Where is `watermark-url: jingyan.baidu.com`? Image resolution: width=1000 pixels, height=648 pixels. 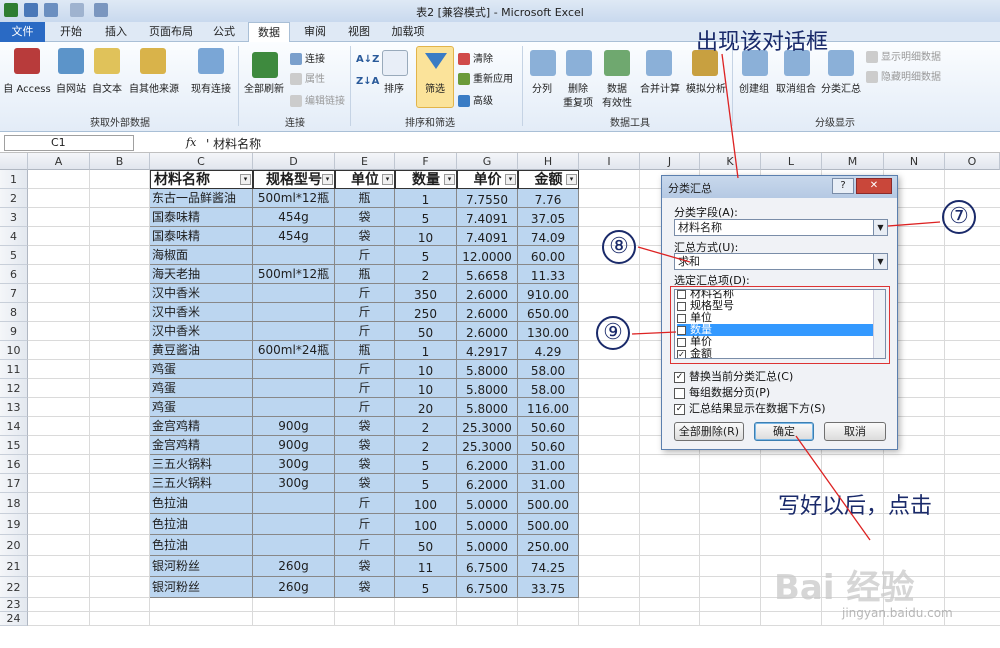
watermark-url: jingyan.baidu.com is located at coordinates (897, 613).